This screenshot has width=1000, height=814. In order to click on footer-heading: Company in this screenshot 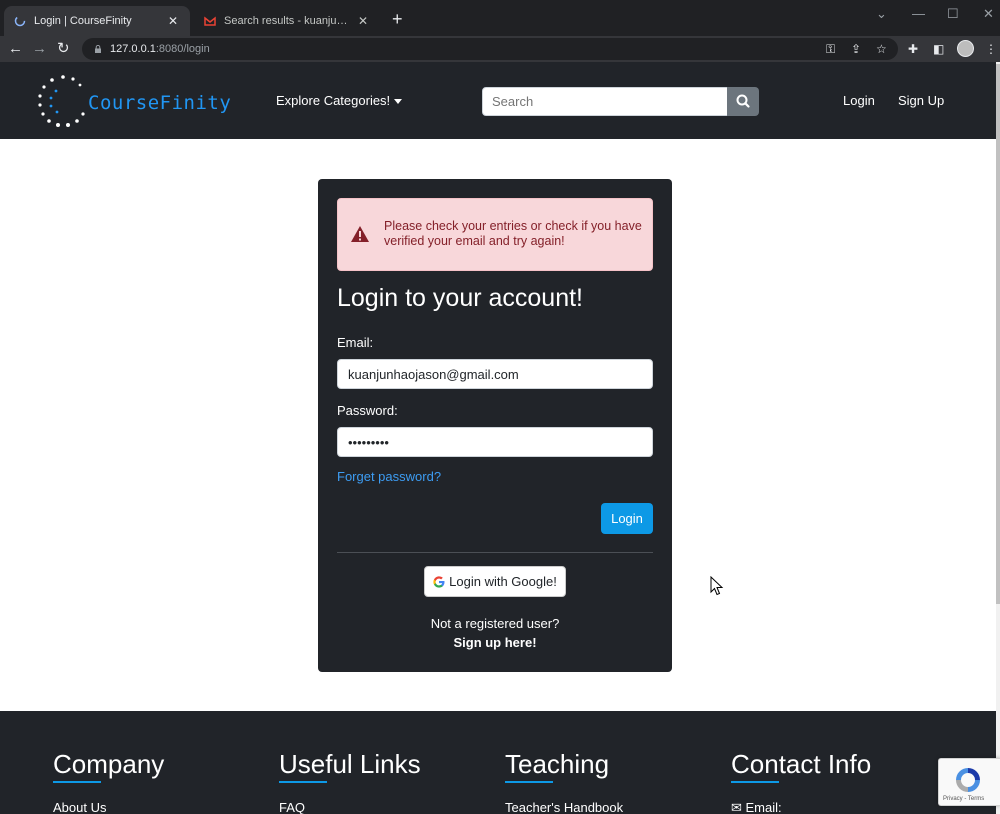, I will do `click(109, 764)`.